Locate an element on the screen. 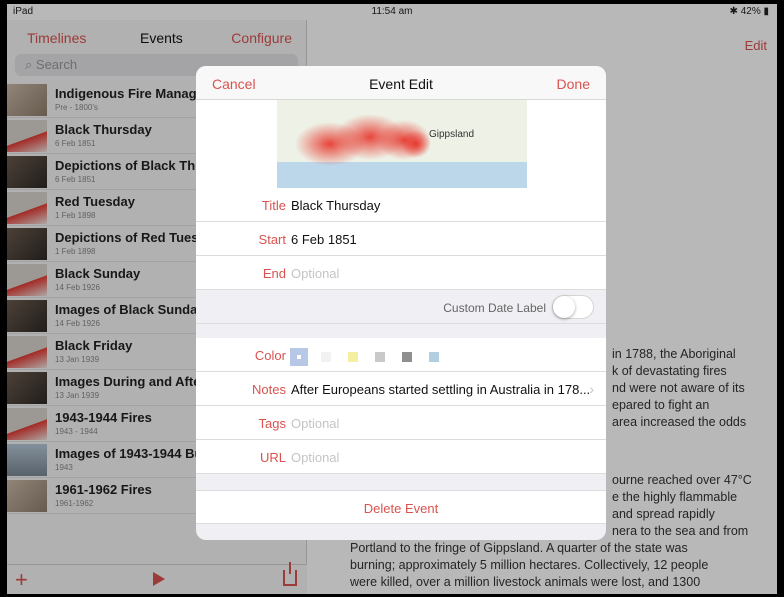 The height and width of the screenshot is (597, 784). title-field: Black Thursday is located at coordinates (335, 205).